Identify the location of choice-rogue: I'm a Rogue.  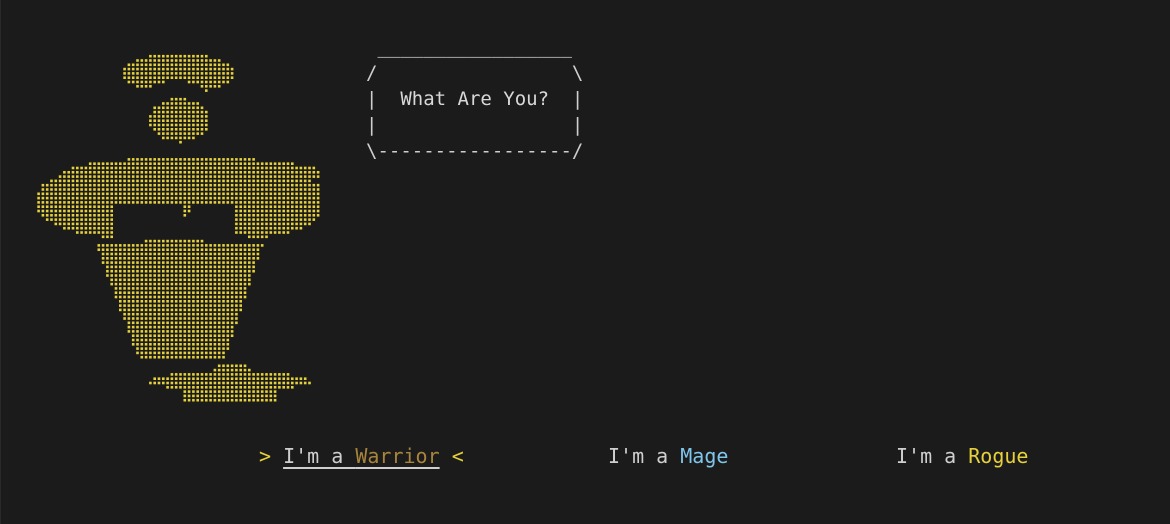
(962, 456).